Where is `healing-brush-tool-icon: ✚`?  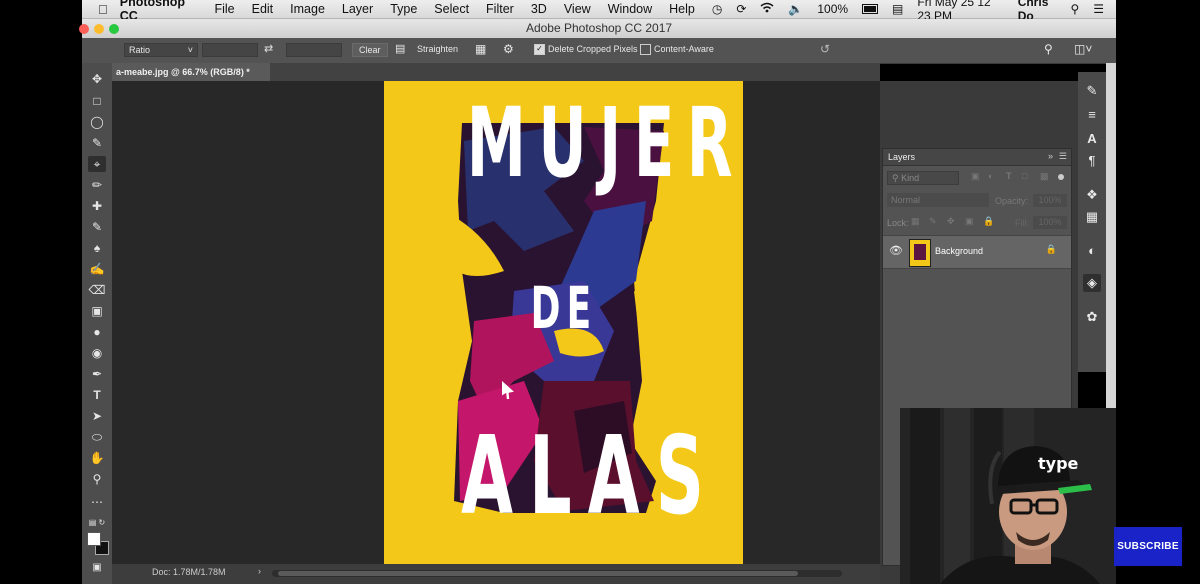 healing-brush-tool-icon: ✚ is located at coordinates (97, 206).